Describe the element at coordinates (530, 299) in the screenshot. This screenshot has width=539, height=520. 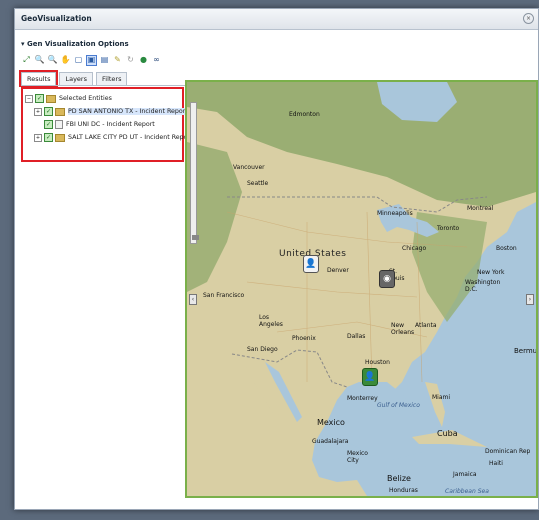
I see `pan-right-icon: ›` at that location.